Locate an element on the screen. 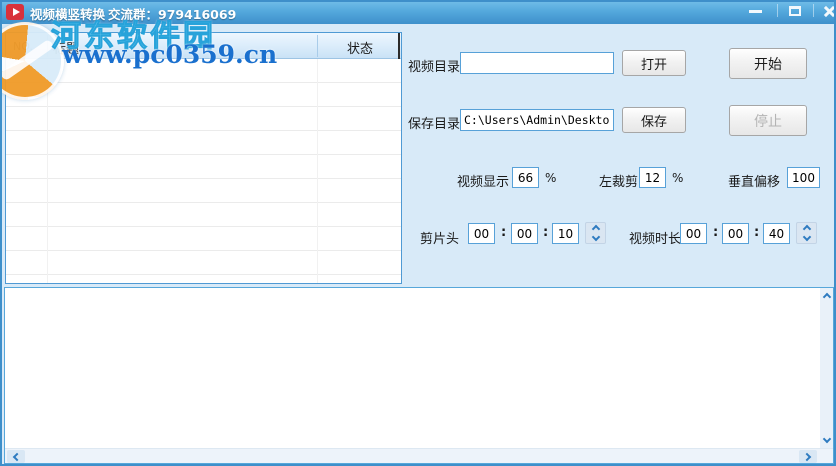 The height and width of the screenshot is (466, 836). vertical-scrollbar is located at coordinates (826, 368).